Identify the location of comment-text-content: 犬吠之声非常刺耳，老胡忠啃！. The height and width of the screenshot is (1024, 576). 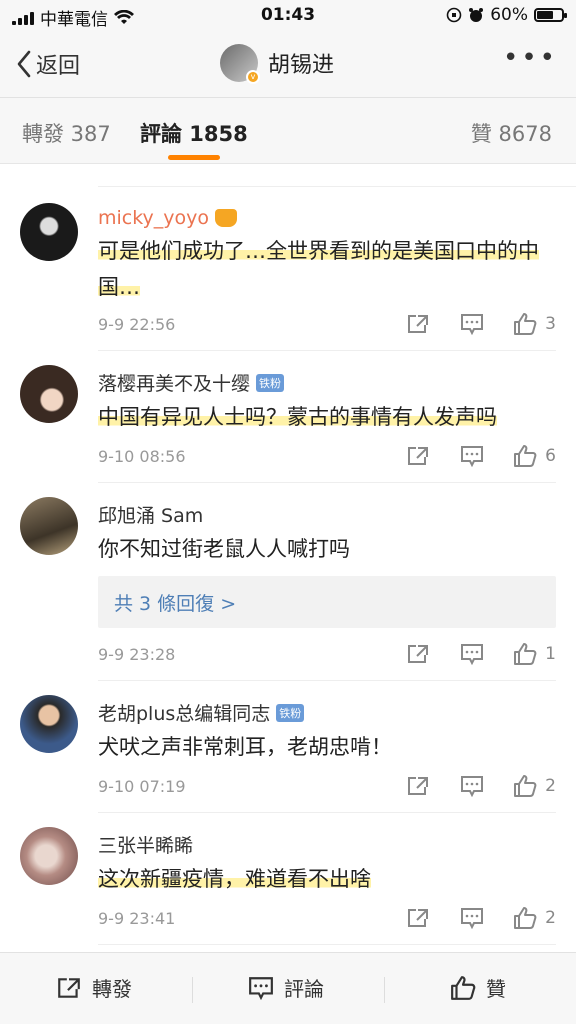
(245, 747).